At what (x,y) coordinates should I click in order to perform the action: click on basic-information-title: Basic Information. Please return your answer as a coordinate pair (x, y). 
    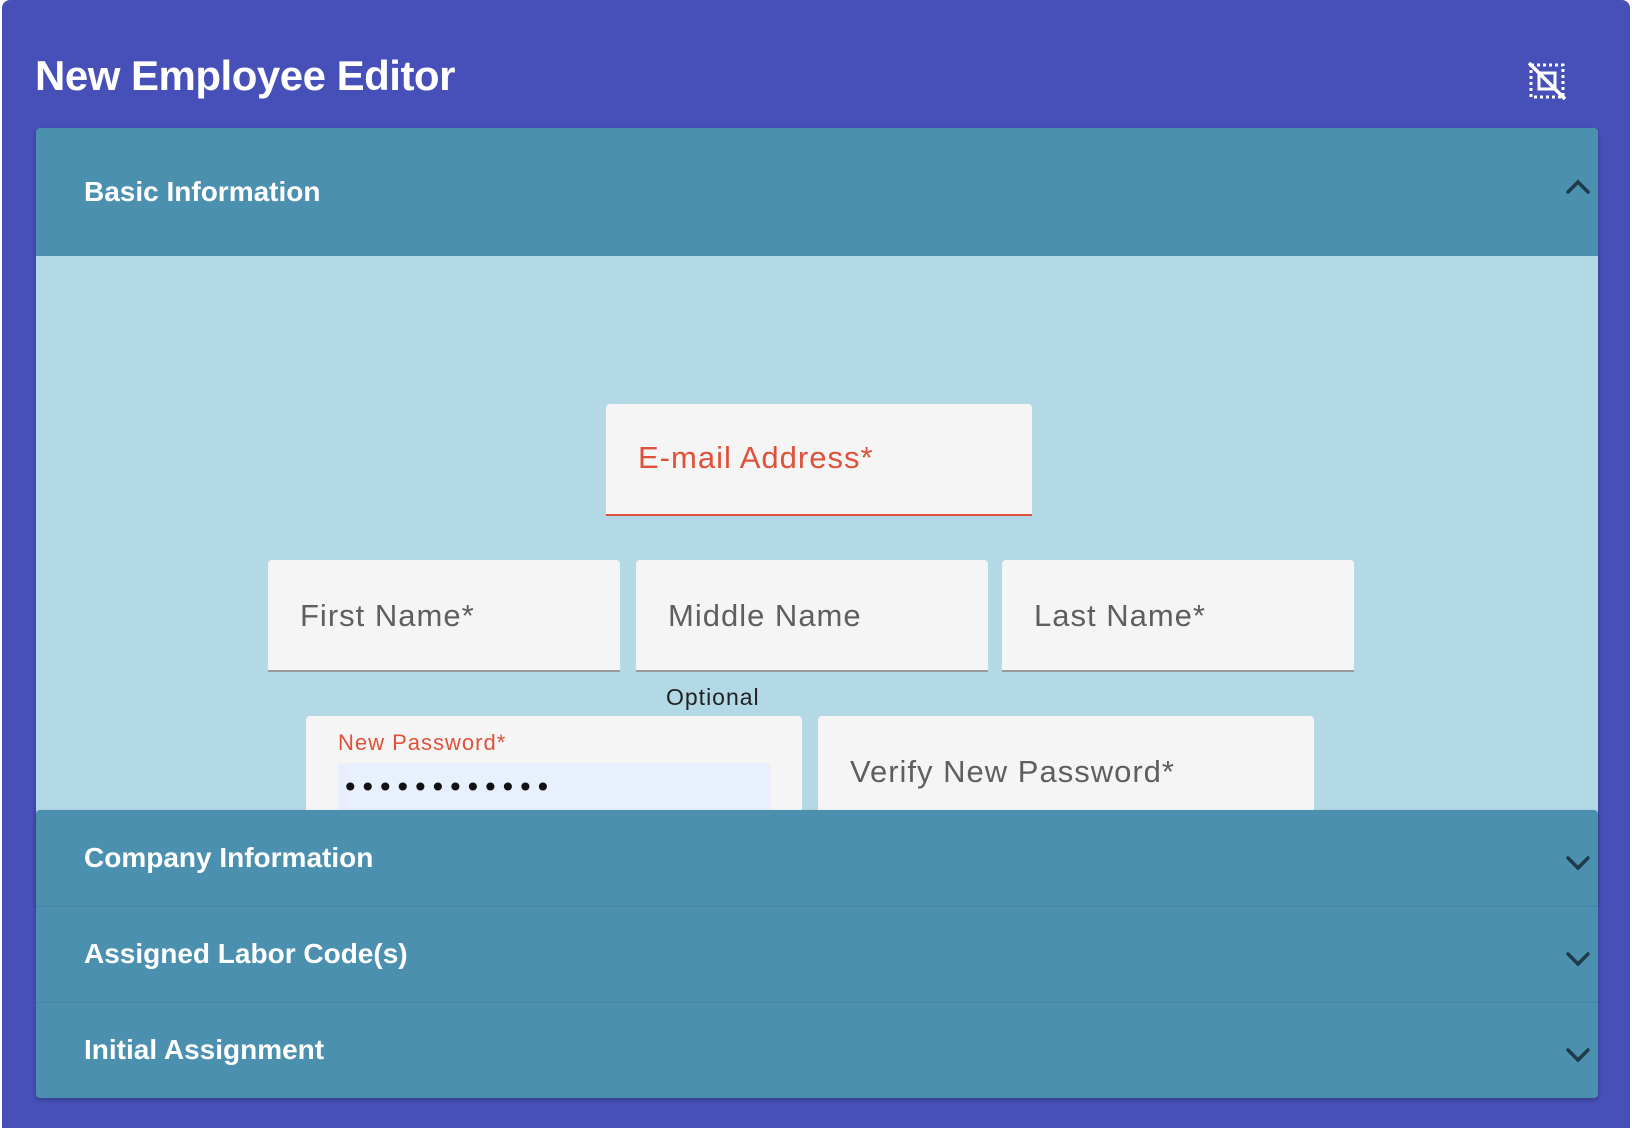
    Looking at the image, I should click on (202, 191).